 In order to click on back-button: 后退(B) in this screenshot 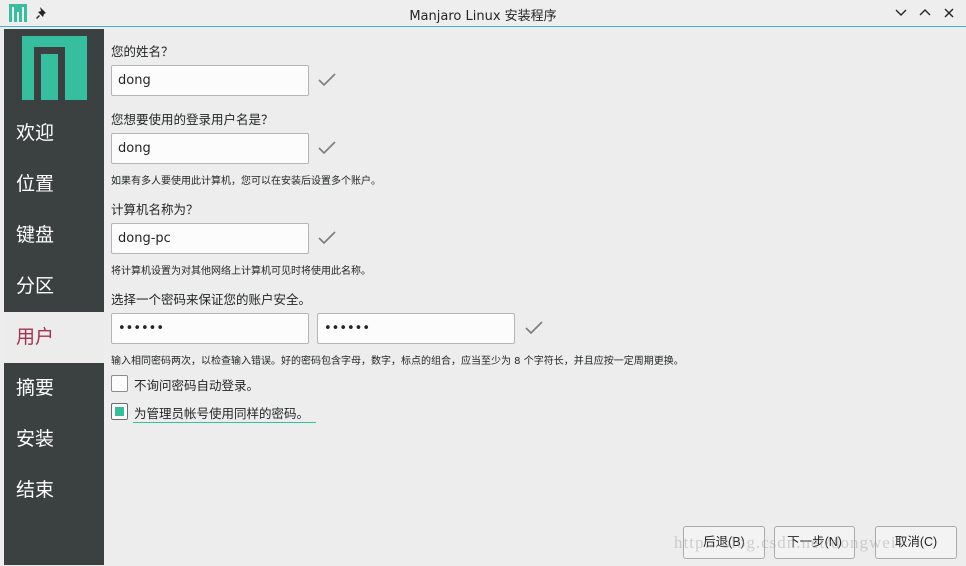, I will do `click(724, 542)`.